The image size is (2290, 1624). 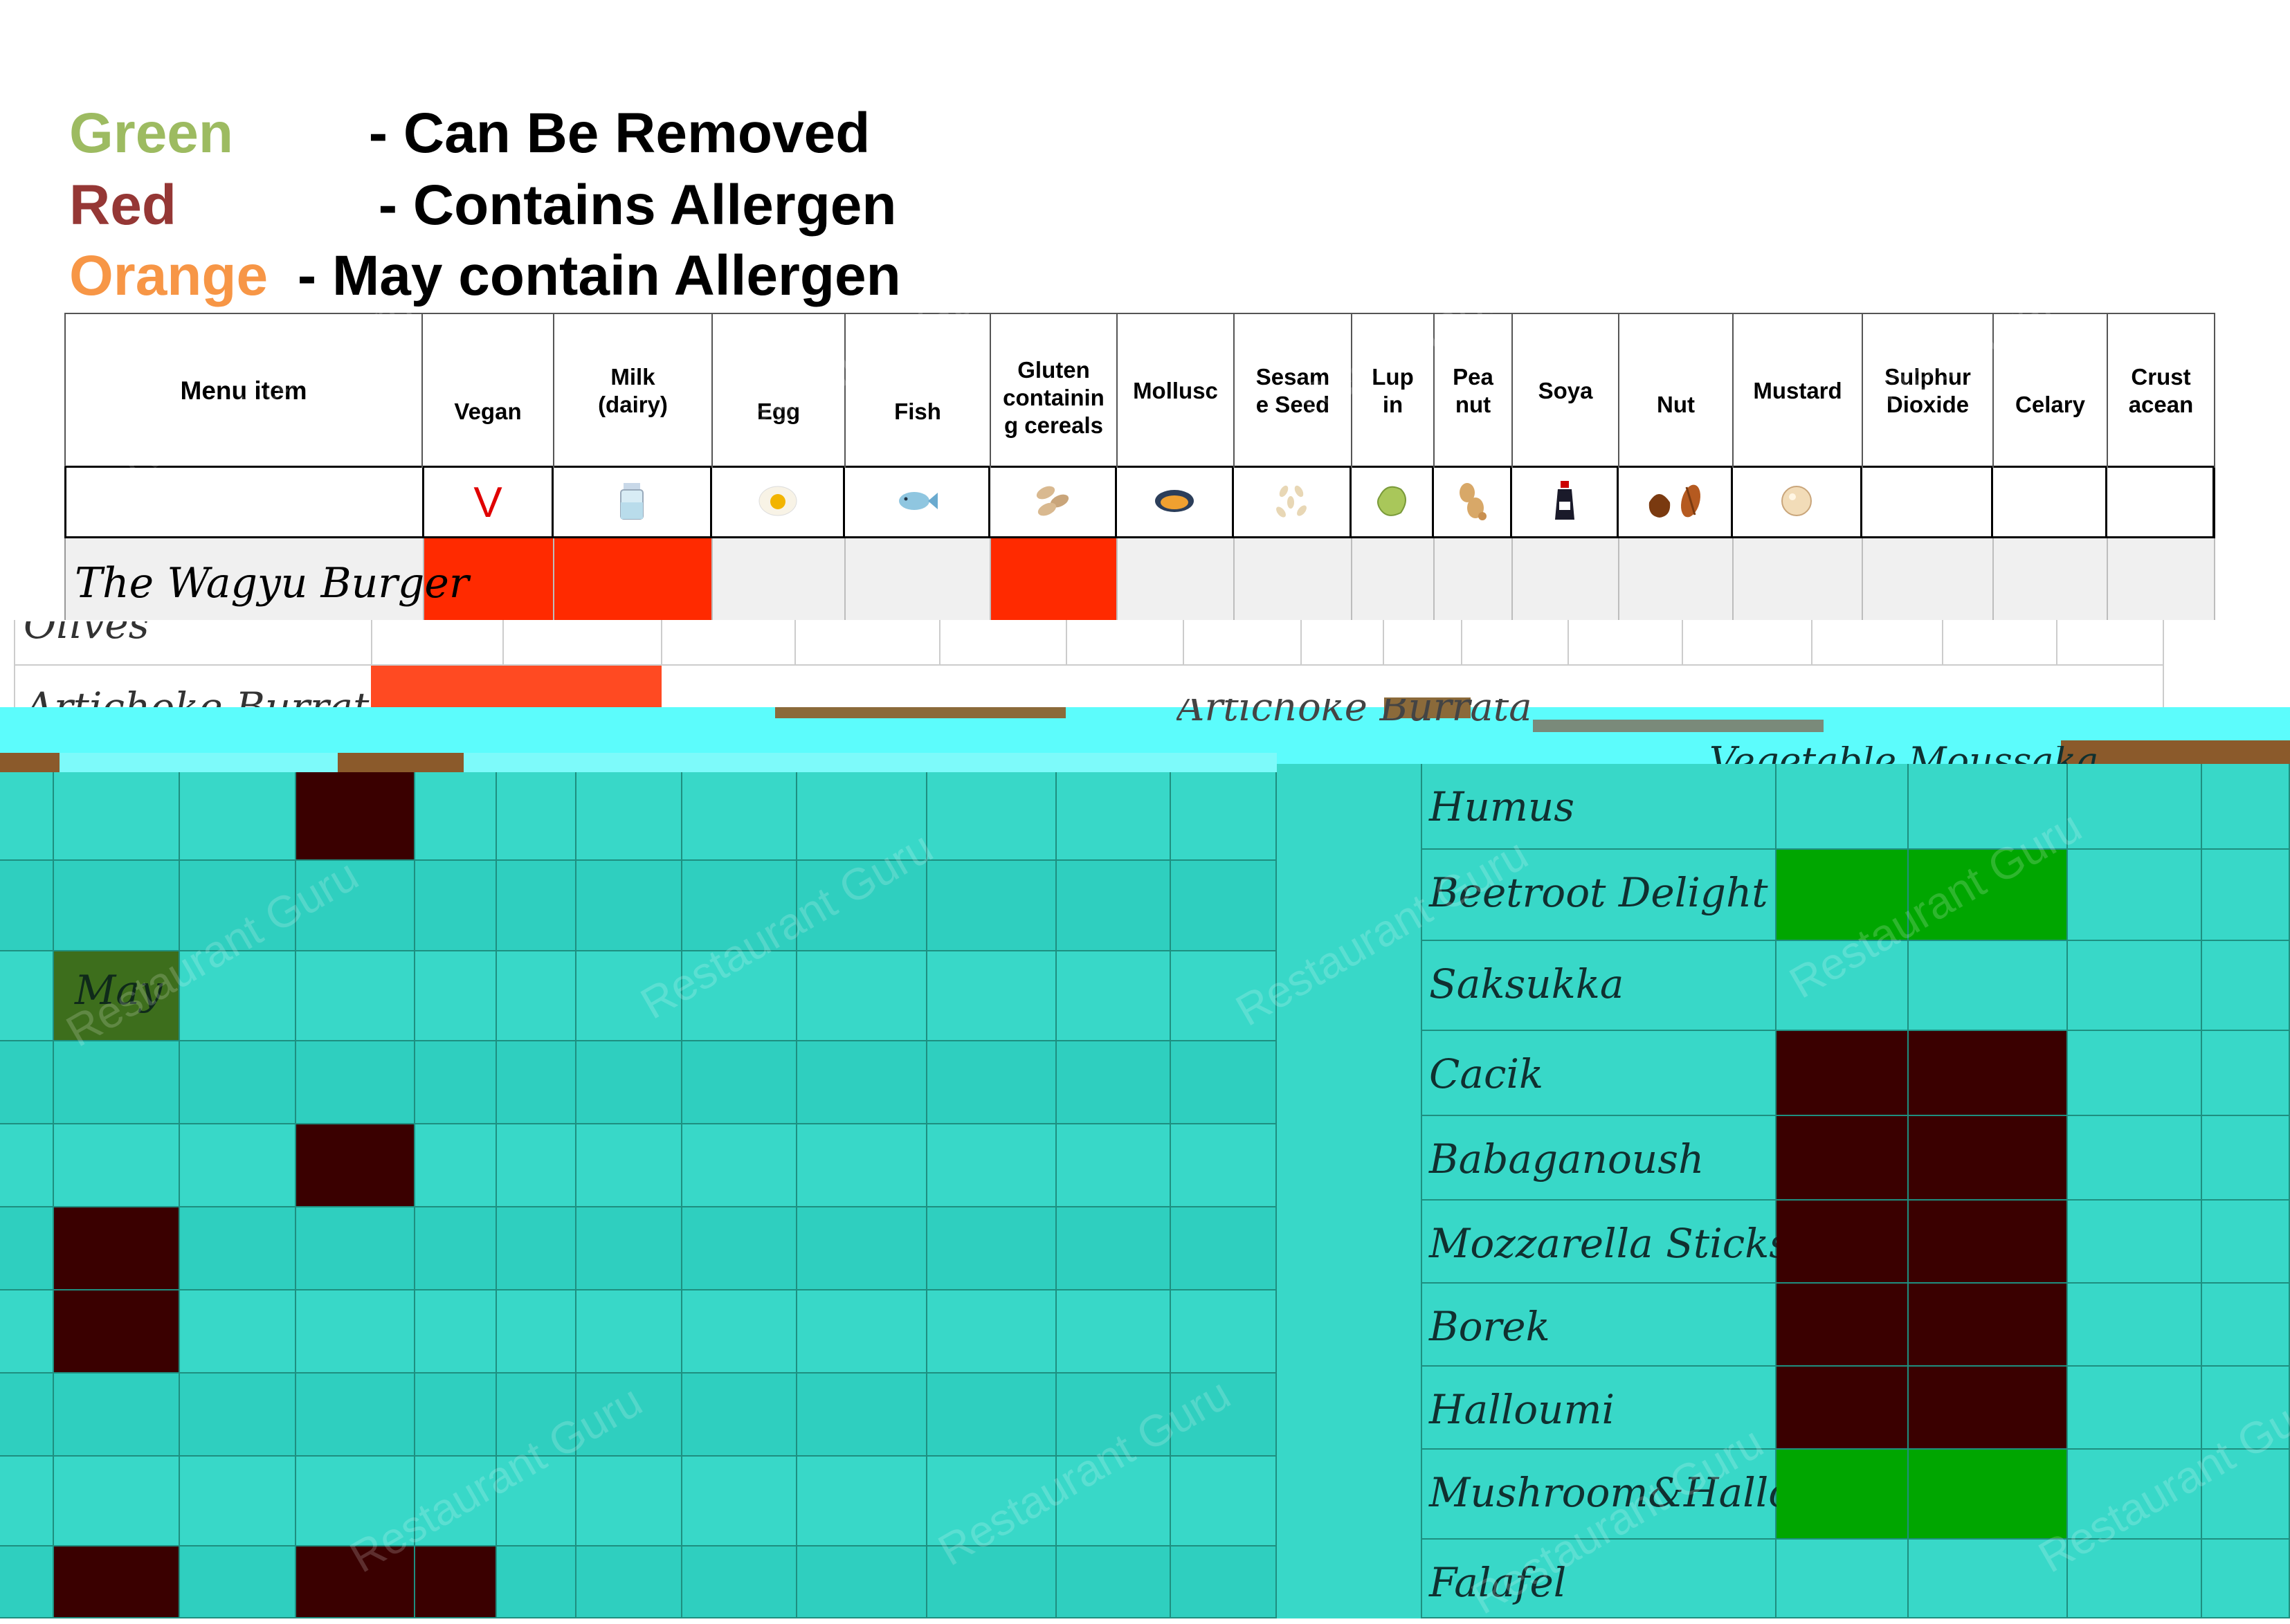 I want to click on header-menu-item: Menu item, so click(x=244, y=391).